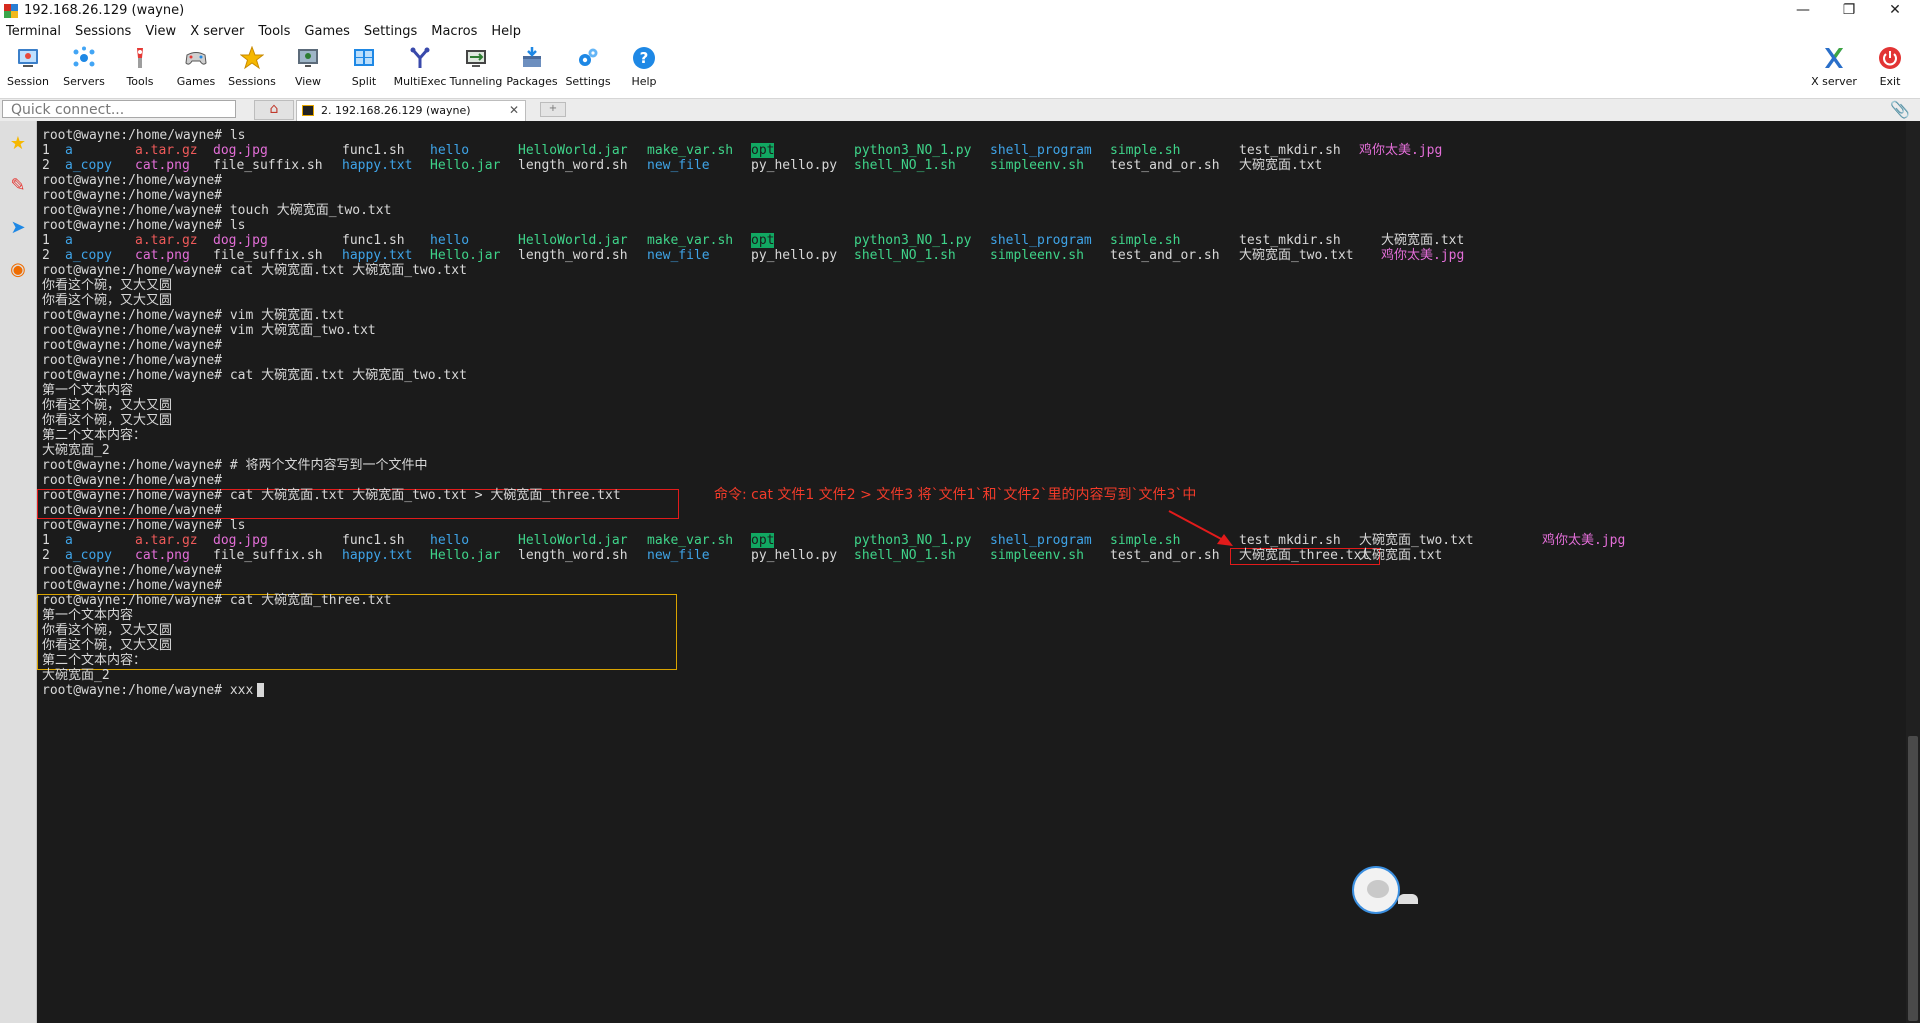 This screenshot has height=1023, width=1920. Describe the element at coordinates (420, 67) in the screenshot. I see `multiexec-toolbar-button: MultiExec` at that location.